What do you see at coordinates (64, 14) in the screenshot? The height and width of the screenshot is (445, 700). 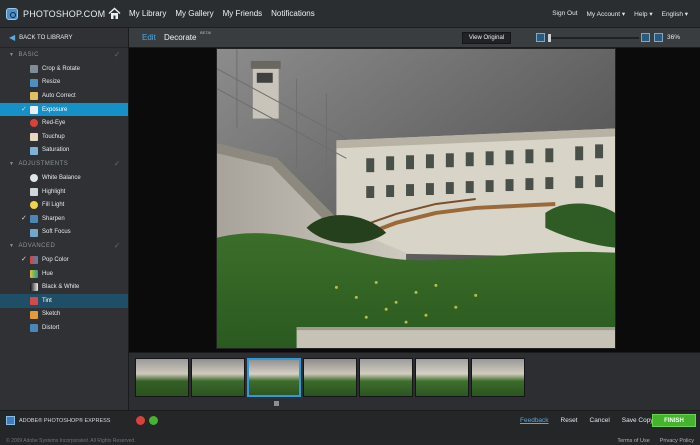 I see `logo-text: PHOTOSHOP.COM` at bounding box center [64, 14].